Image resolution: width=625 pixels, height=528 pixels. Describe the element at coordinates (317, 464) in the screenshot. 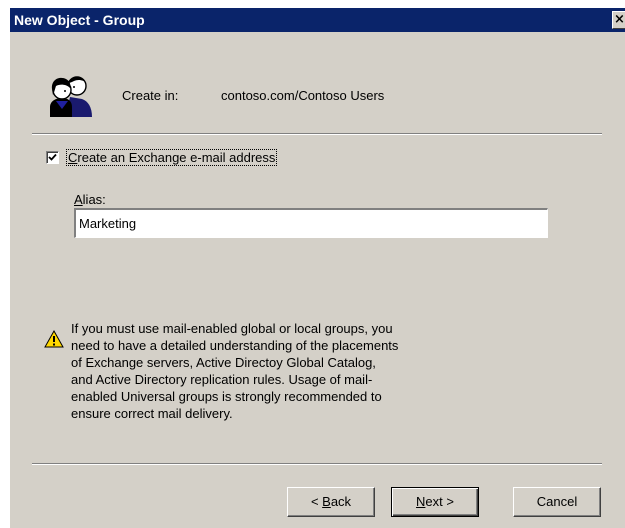

I see `bottom-separator` at that location.